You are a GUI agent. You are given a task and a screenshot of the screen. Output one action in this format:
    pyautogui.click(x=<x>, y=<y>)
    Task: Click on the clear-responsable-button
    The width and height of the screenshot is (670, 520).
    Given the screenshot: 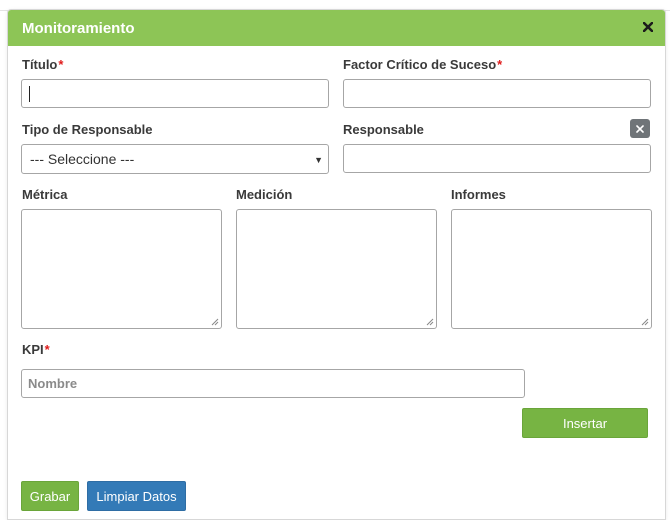 What is the action you would take?
    pyautogui.click(x=640, y=128)
    